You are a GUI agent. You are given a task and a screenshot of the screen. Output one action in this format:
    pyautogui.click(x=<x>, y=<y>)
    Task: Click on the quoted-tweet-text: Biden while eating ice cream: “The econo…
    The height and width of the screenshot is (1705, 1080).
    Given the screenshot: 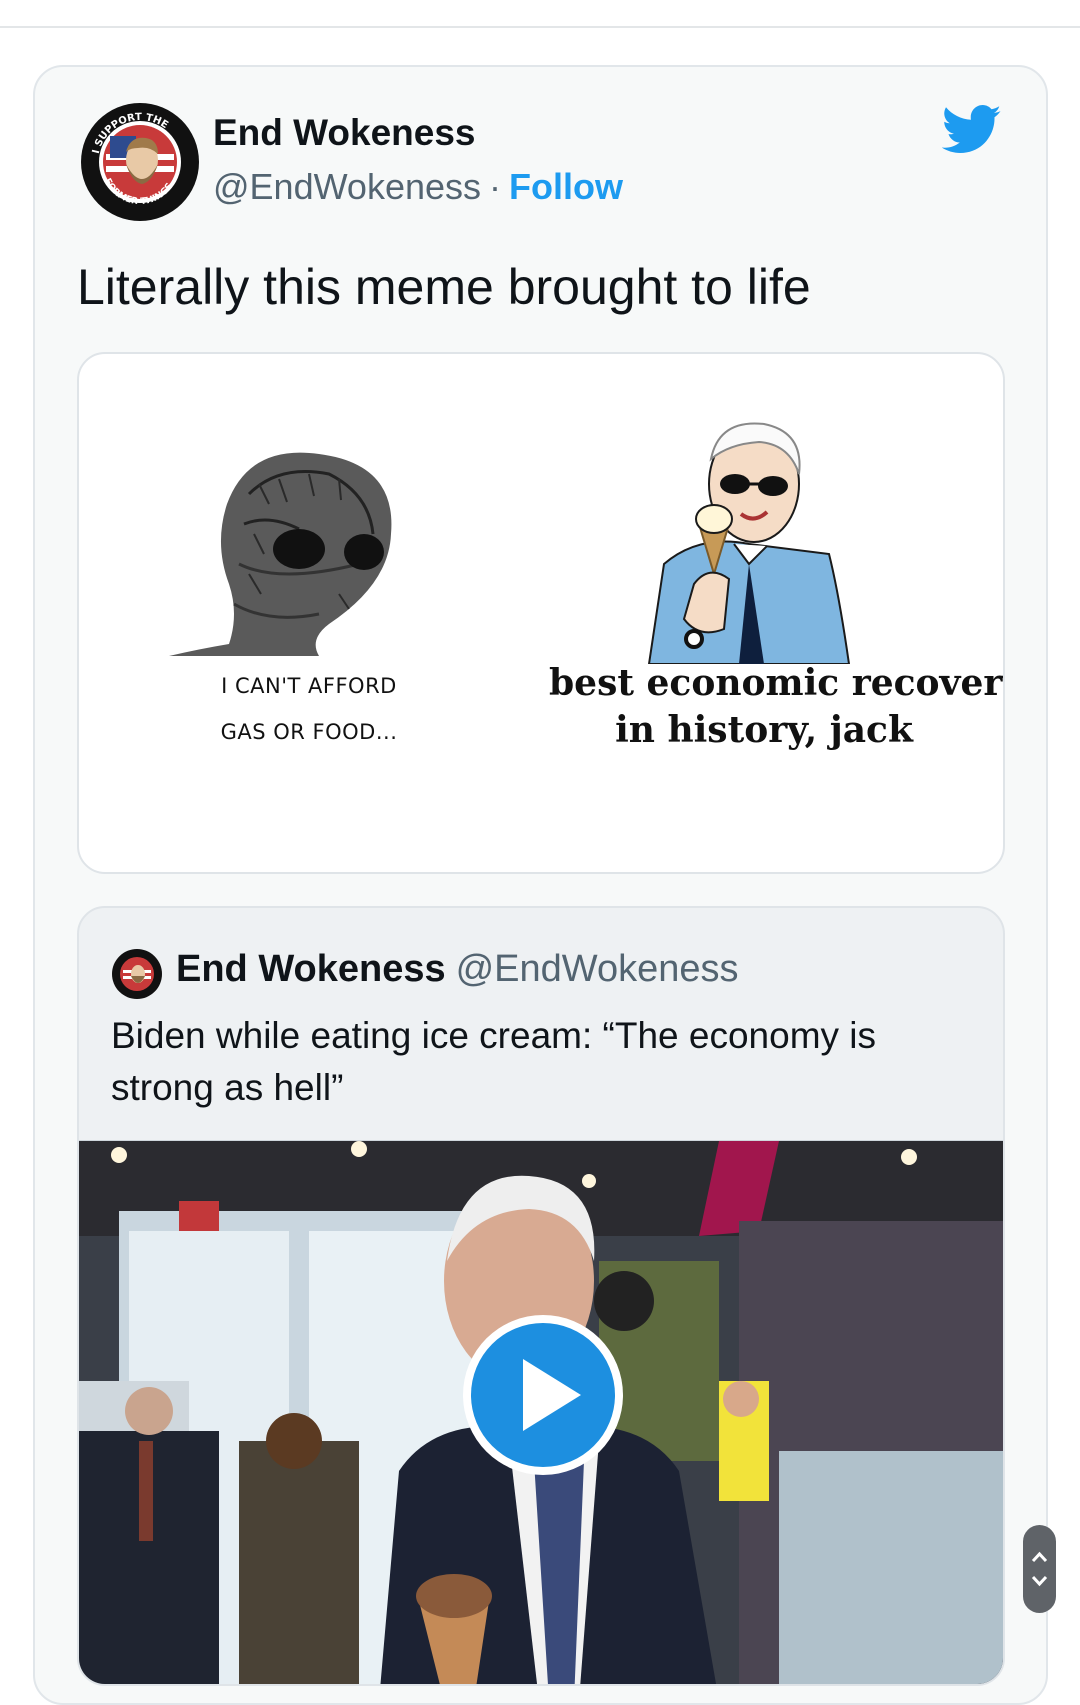 What is the action you would take?
    pyautogui.click(x=494, y=1061)
    